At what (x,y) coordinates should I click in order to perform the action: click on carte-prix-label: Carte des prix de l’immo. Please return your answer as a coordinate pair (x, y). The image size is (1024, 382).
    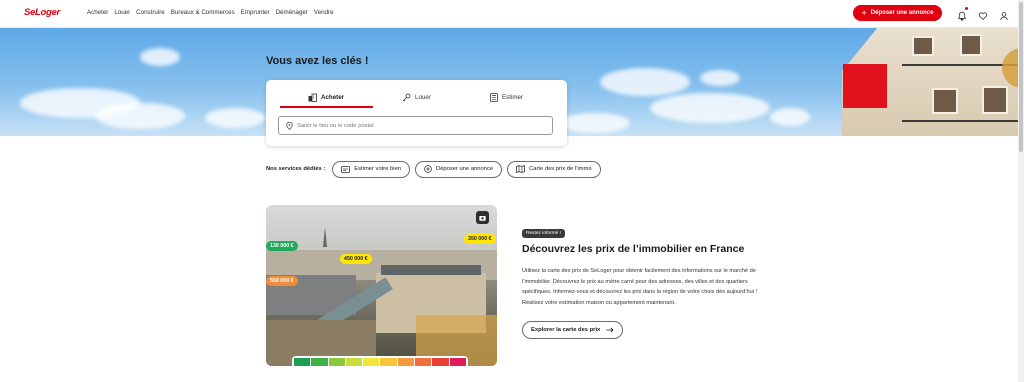
    Looking at the image, I should click on (560, 169).